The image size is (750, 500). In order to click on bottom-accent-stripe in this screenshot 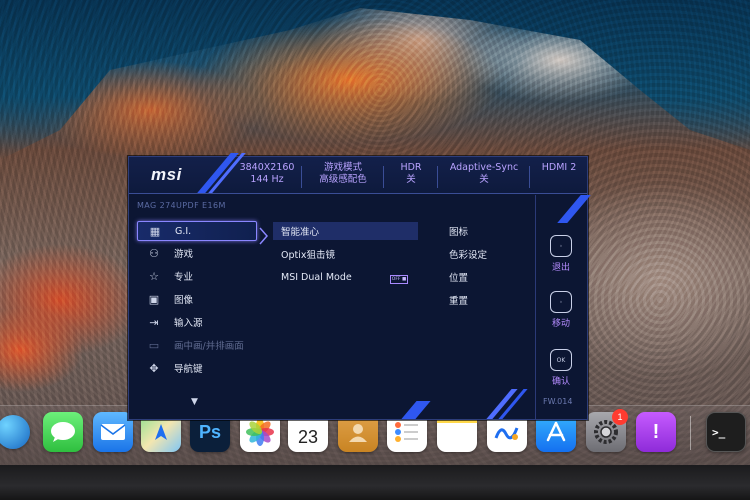, I will do `click(416, 410)`.